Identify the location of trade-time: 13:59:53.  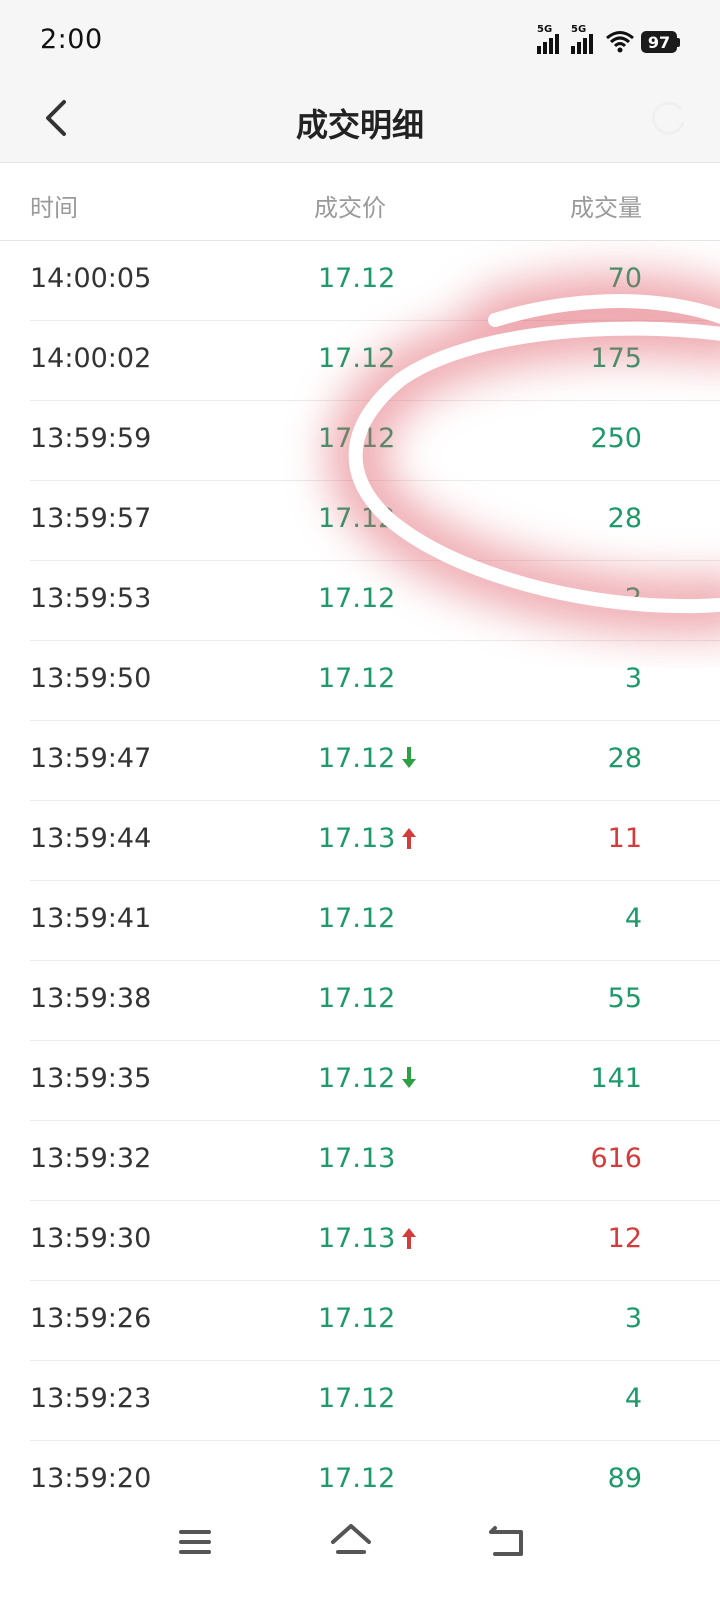
(91, 598).